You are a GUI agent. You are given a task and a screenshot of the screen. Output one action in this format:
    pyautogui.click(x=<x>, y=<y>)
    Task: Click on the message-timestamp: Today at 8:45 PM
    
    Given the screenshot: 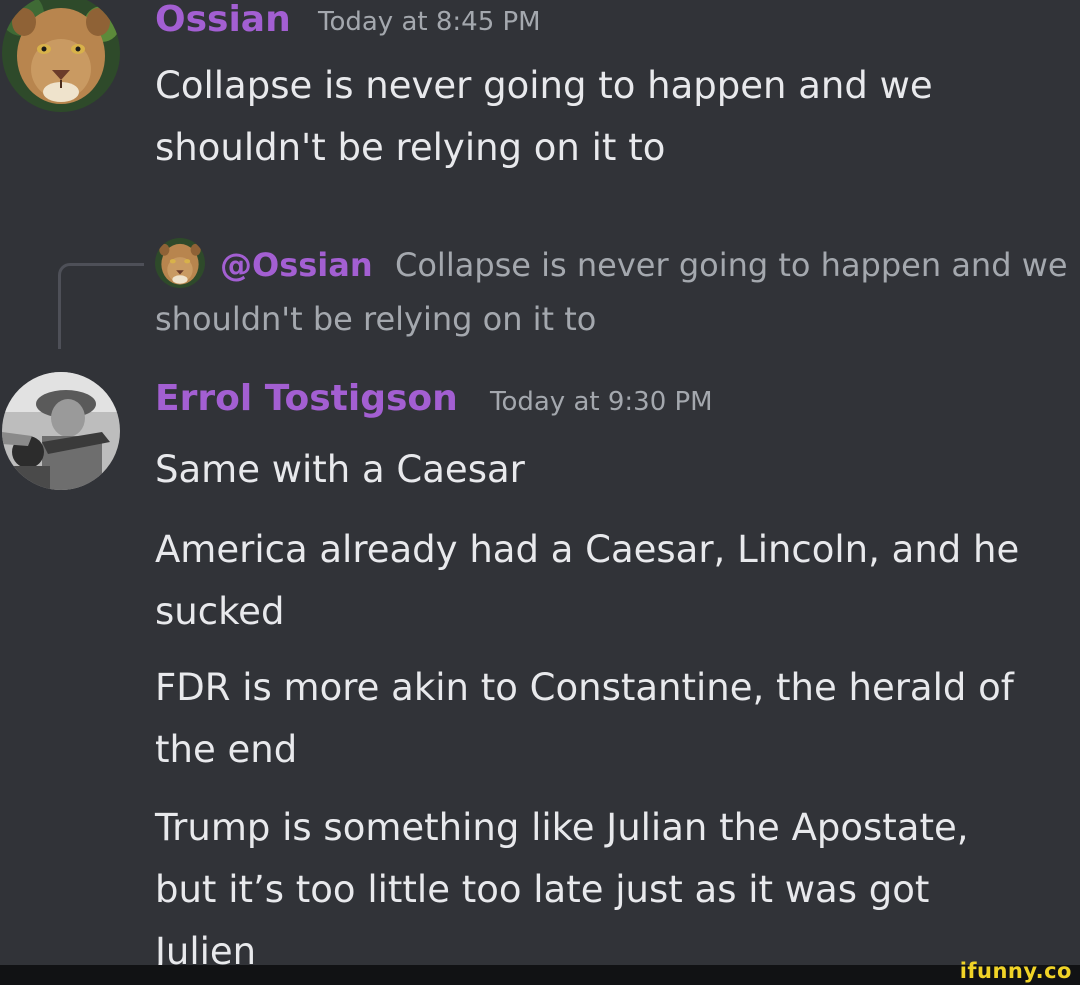 What is the action you would take?
    pyautogui.click(x=429, y=22)
    